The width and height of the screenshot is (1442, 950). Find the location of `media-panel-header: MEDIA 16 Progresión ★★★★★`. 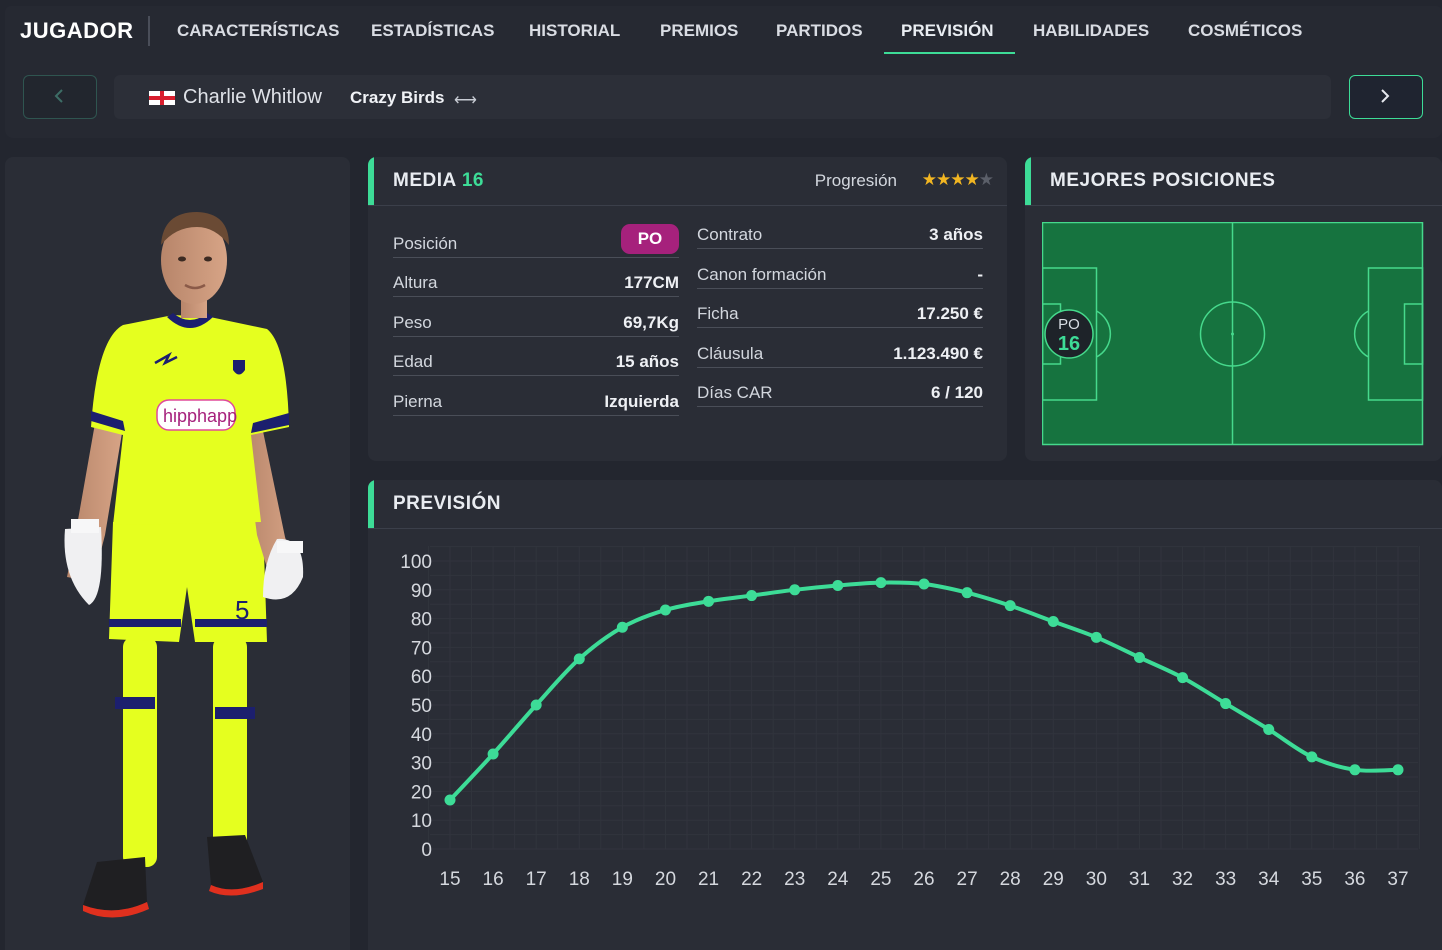

media-panel-header: MEDIA 16 Progresión ★★★★★ is located at coordinates (687, 181).